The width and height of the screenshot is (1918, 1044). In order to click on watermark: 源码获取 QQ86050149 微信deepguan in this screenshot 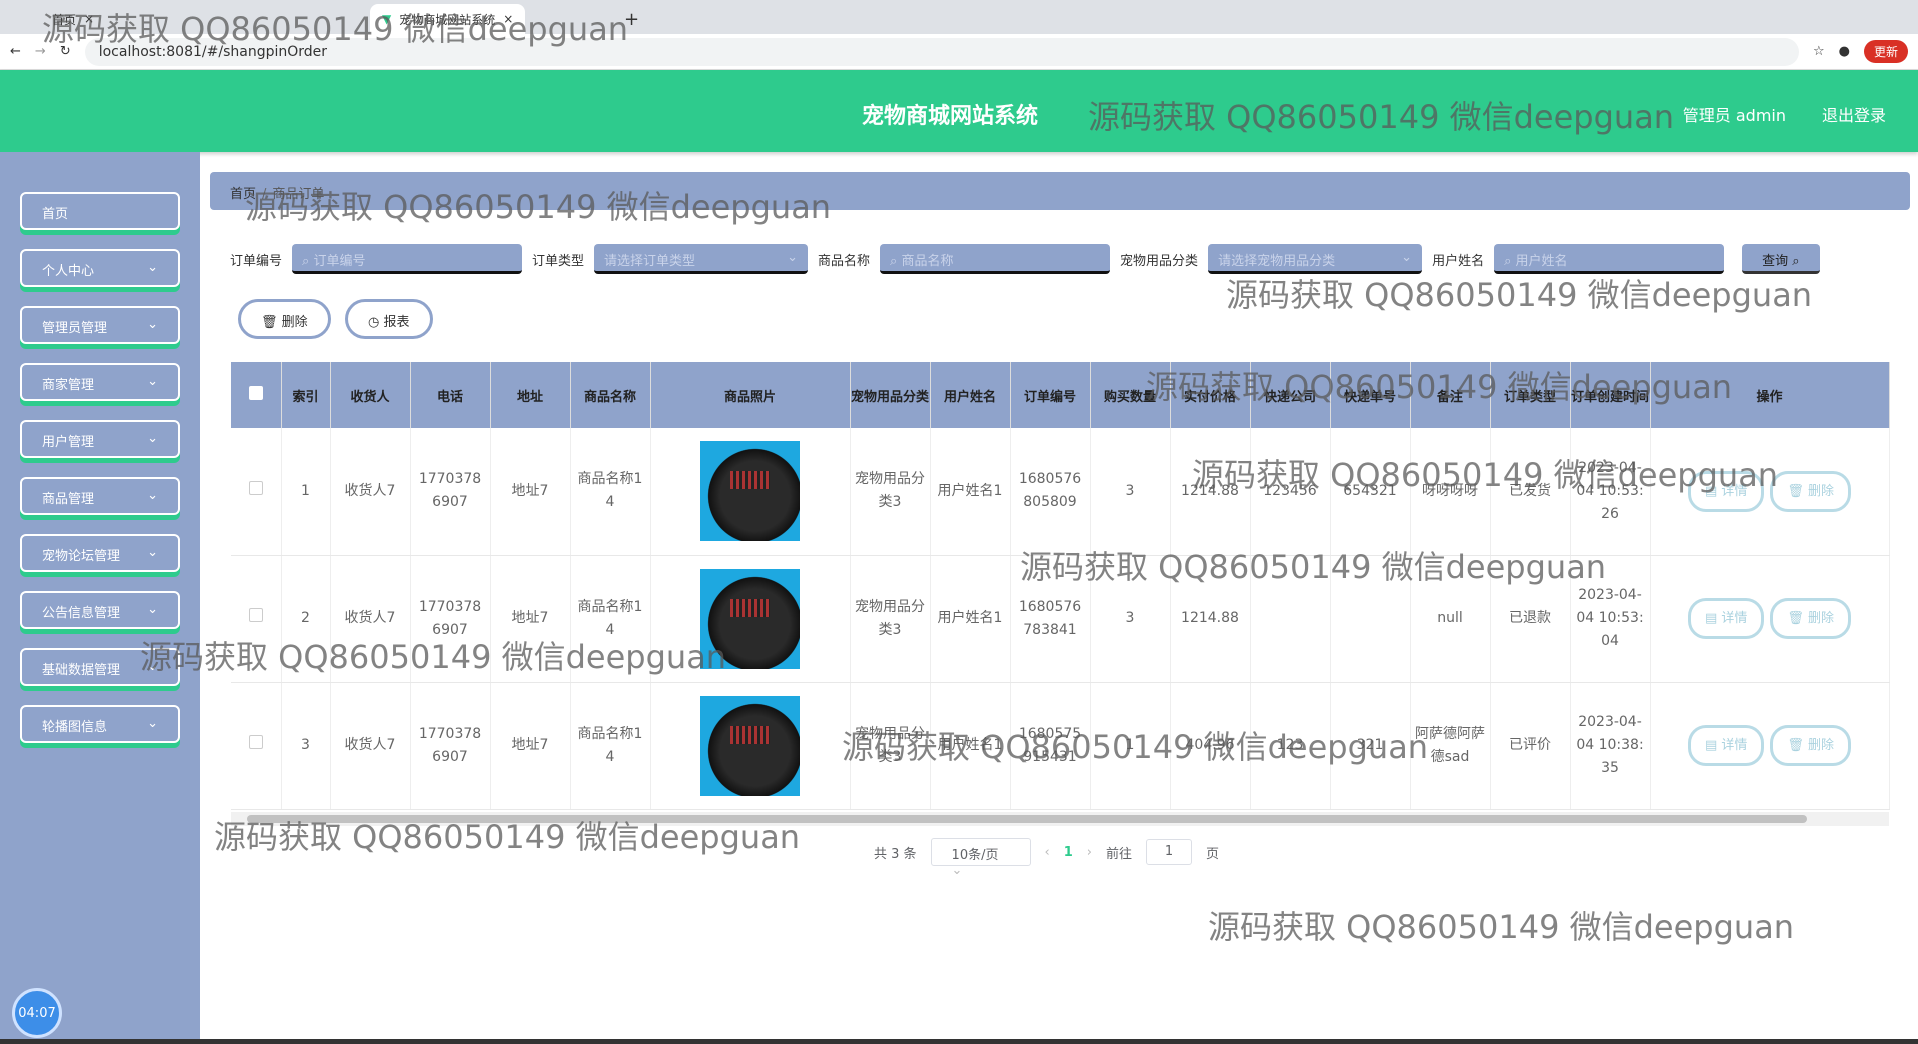, I will do `click(1501, 927)`.